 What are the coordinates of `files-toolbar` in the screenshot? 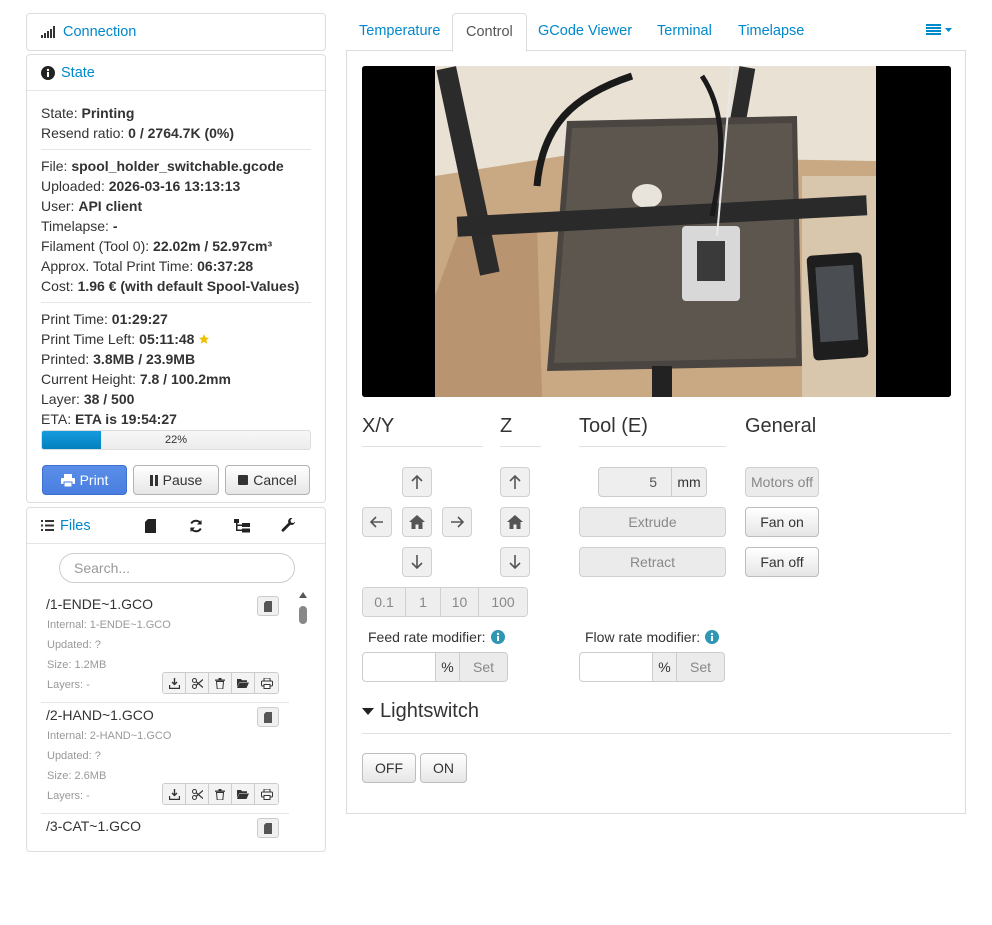 It's located at (219, 525).